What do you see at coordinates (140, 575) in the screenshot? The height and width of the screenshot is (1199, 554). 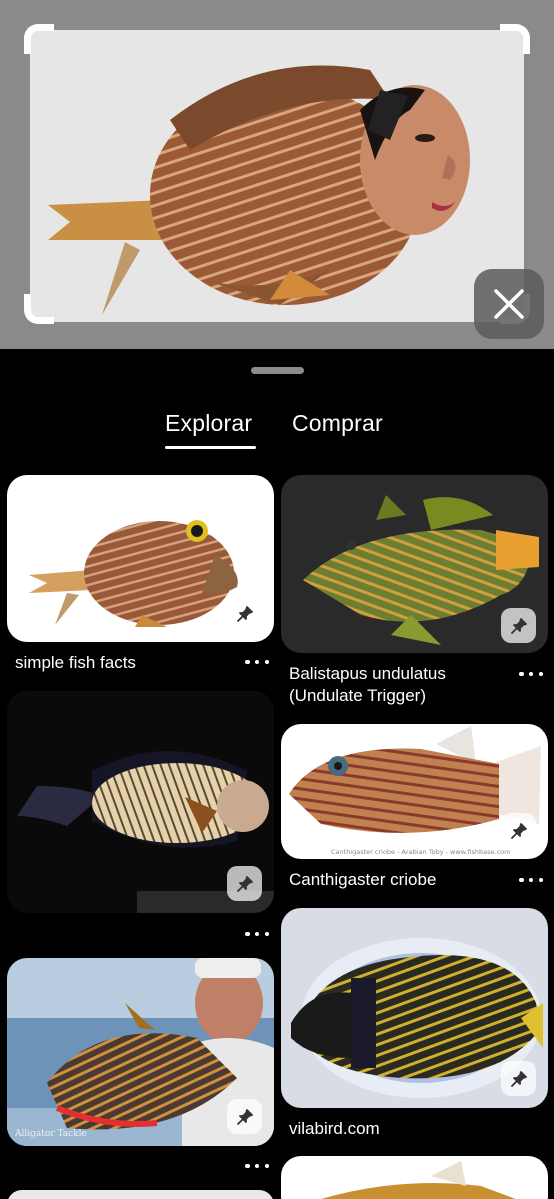 I see `pin-card: simple fish facts` at bounding box center [140, 575].